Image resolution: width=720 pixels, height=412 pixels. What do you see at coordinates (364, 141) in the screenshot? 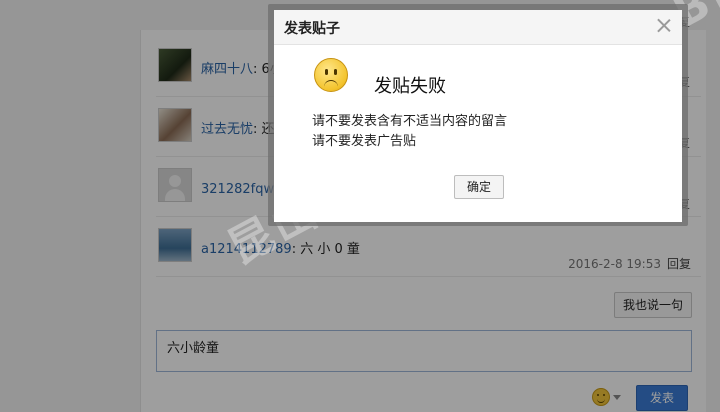
I see `dialog-message: 请不要发表广告贴` at bounding box center [364, 141].